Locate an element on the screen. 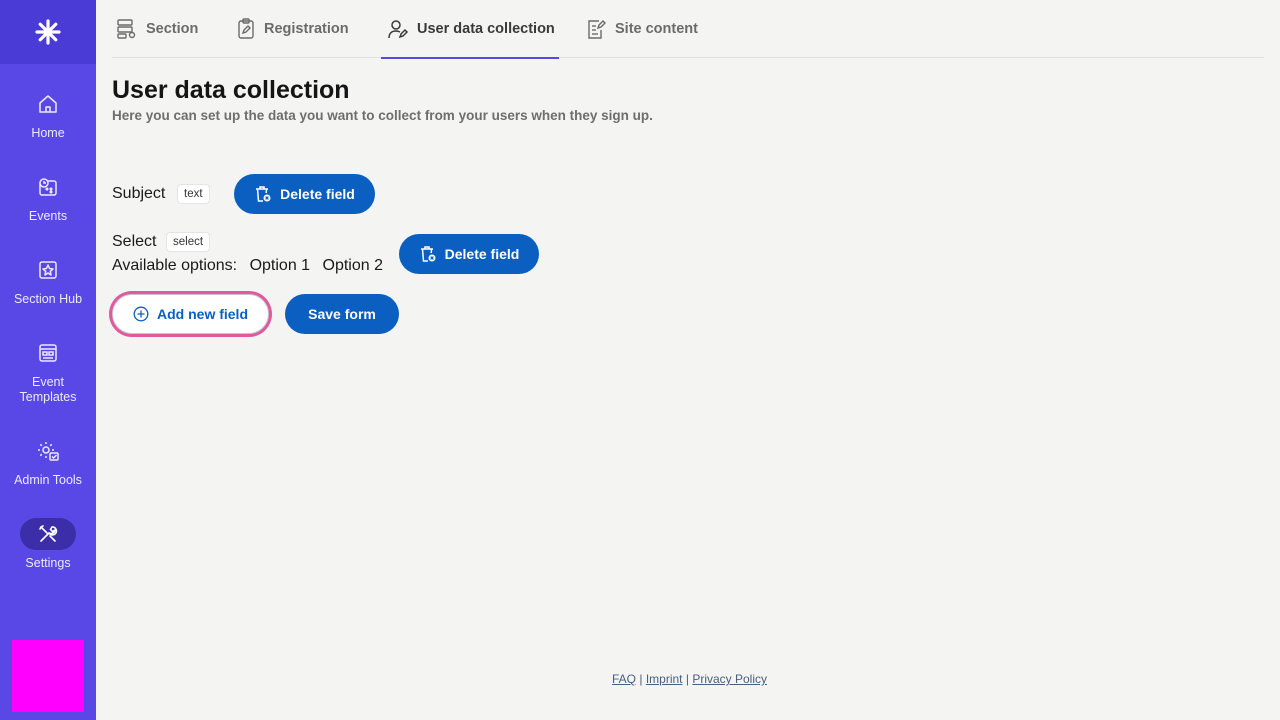  available-options: Available options: Option 1 Option 2 is located at coordinates (247, 266).